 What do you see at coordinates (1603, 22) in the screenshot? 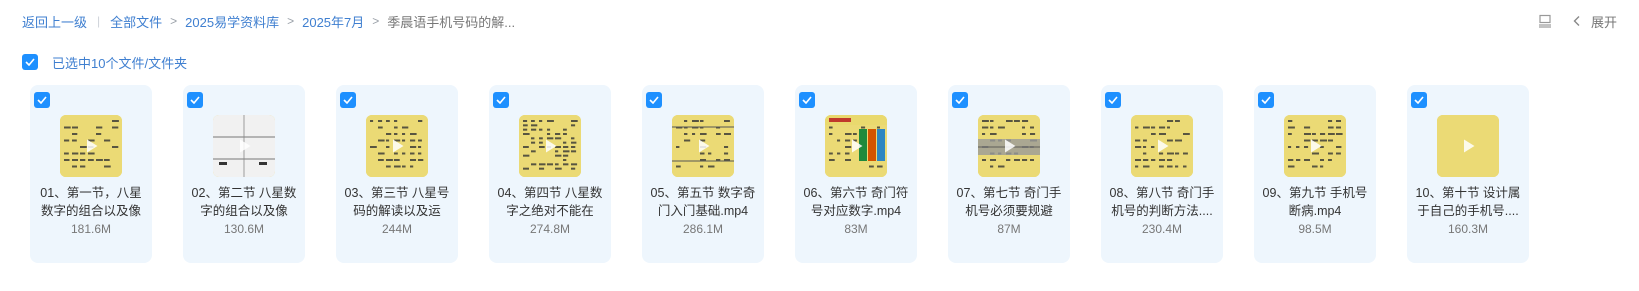
I see `expand-label: 展开` at bounding box center [1603, 22].